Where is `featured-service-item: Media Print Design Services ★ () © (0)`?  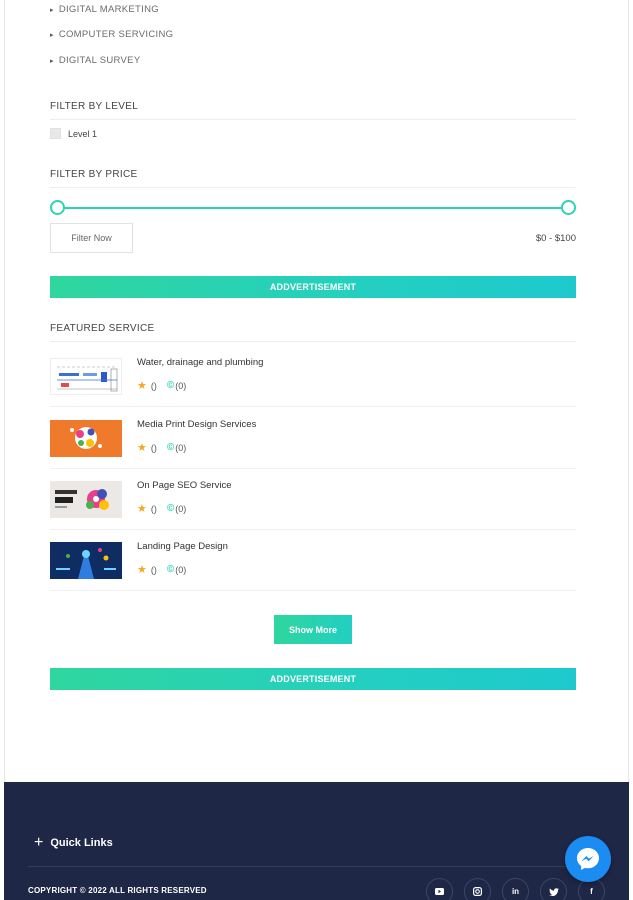
featured-service-item: Media Print Design Services ★ () © (0) is located at coordinates (313, 438).